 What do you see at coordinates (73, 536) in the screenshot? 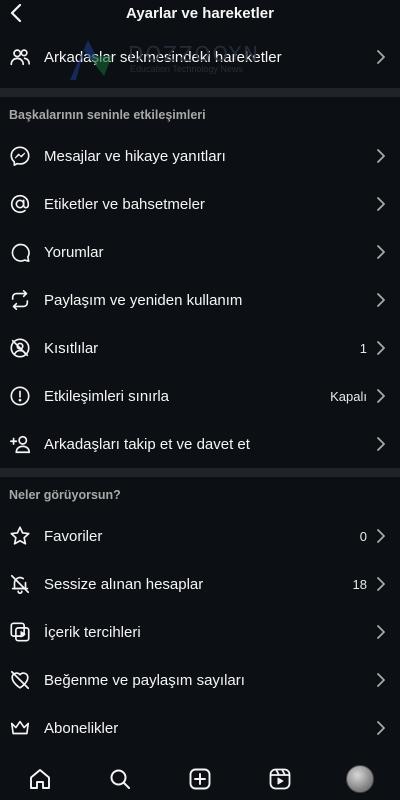
I see `row-label: Favoriler` at bounding box center [73, 536].